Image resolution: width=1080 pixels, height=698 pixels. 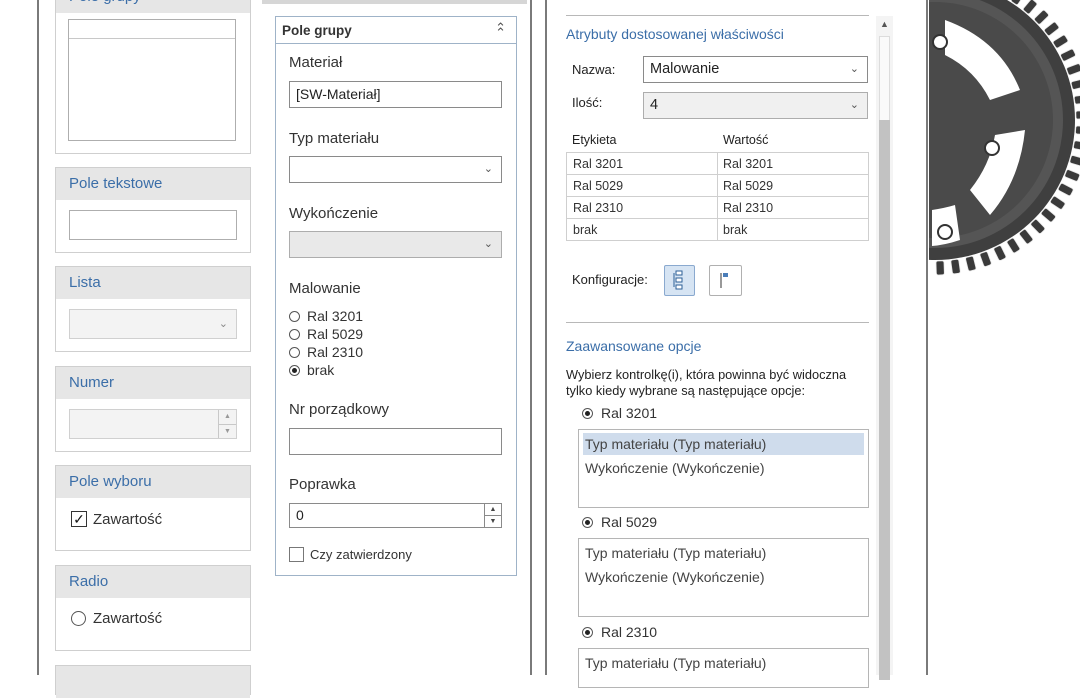 What do you see at coordinates (546, 337) in the screenshot?
I see `panel-divider-right` at bounding box center [546, 337].